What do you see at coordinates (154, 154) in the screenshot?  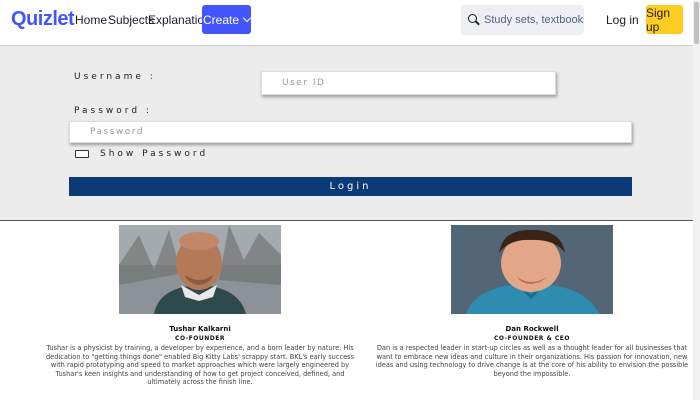 I see `show-password-label: Show Password` at bounding box center [154, 154].